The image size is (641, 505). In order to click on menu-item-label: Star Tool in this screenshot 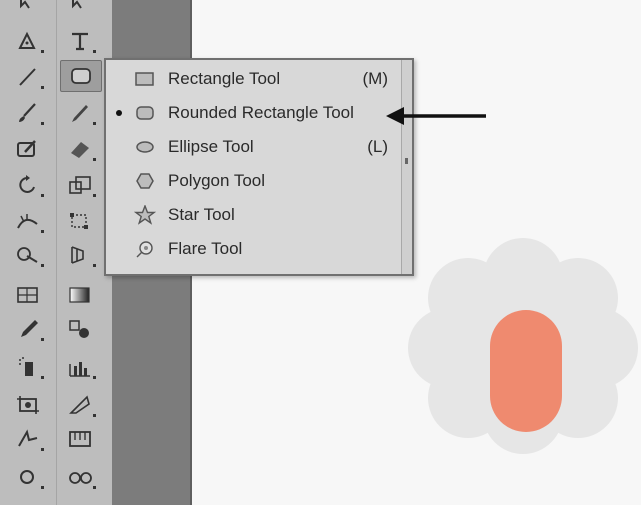, I will do `click(201, 214)`.